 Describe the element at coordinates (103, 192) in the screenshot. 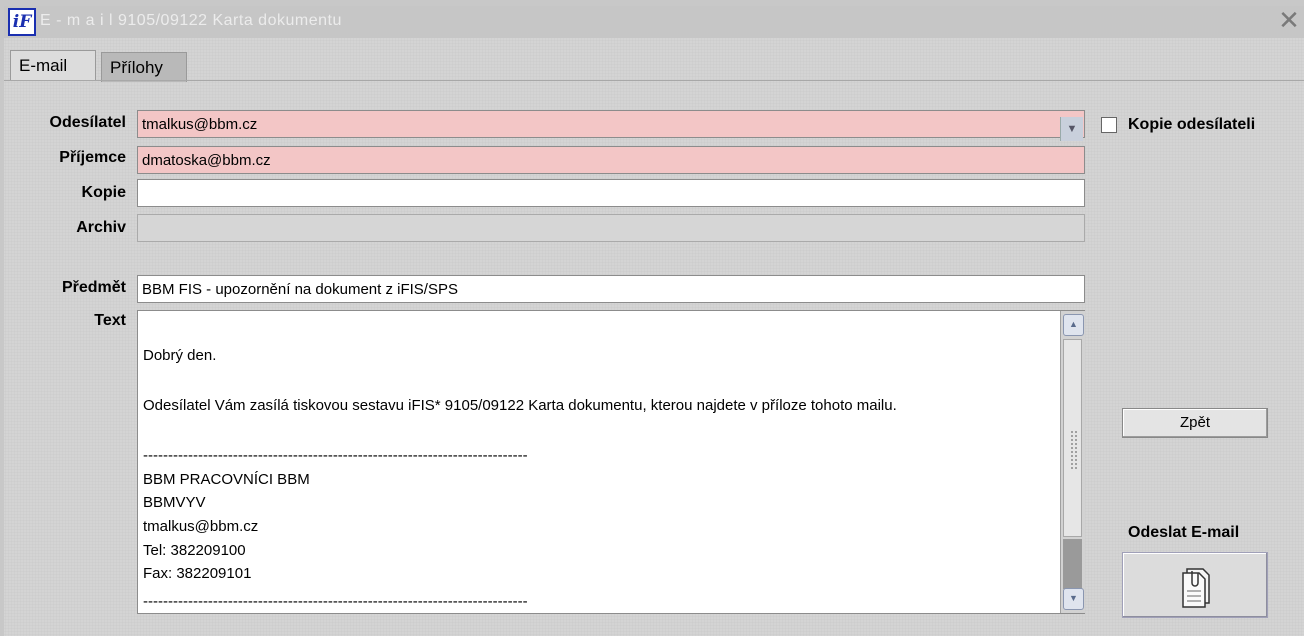

I see `copy-label: Kopie` at that location.